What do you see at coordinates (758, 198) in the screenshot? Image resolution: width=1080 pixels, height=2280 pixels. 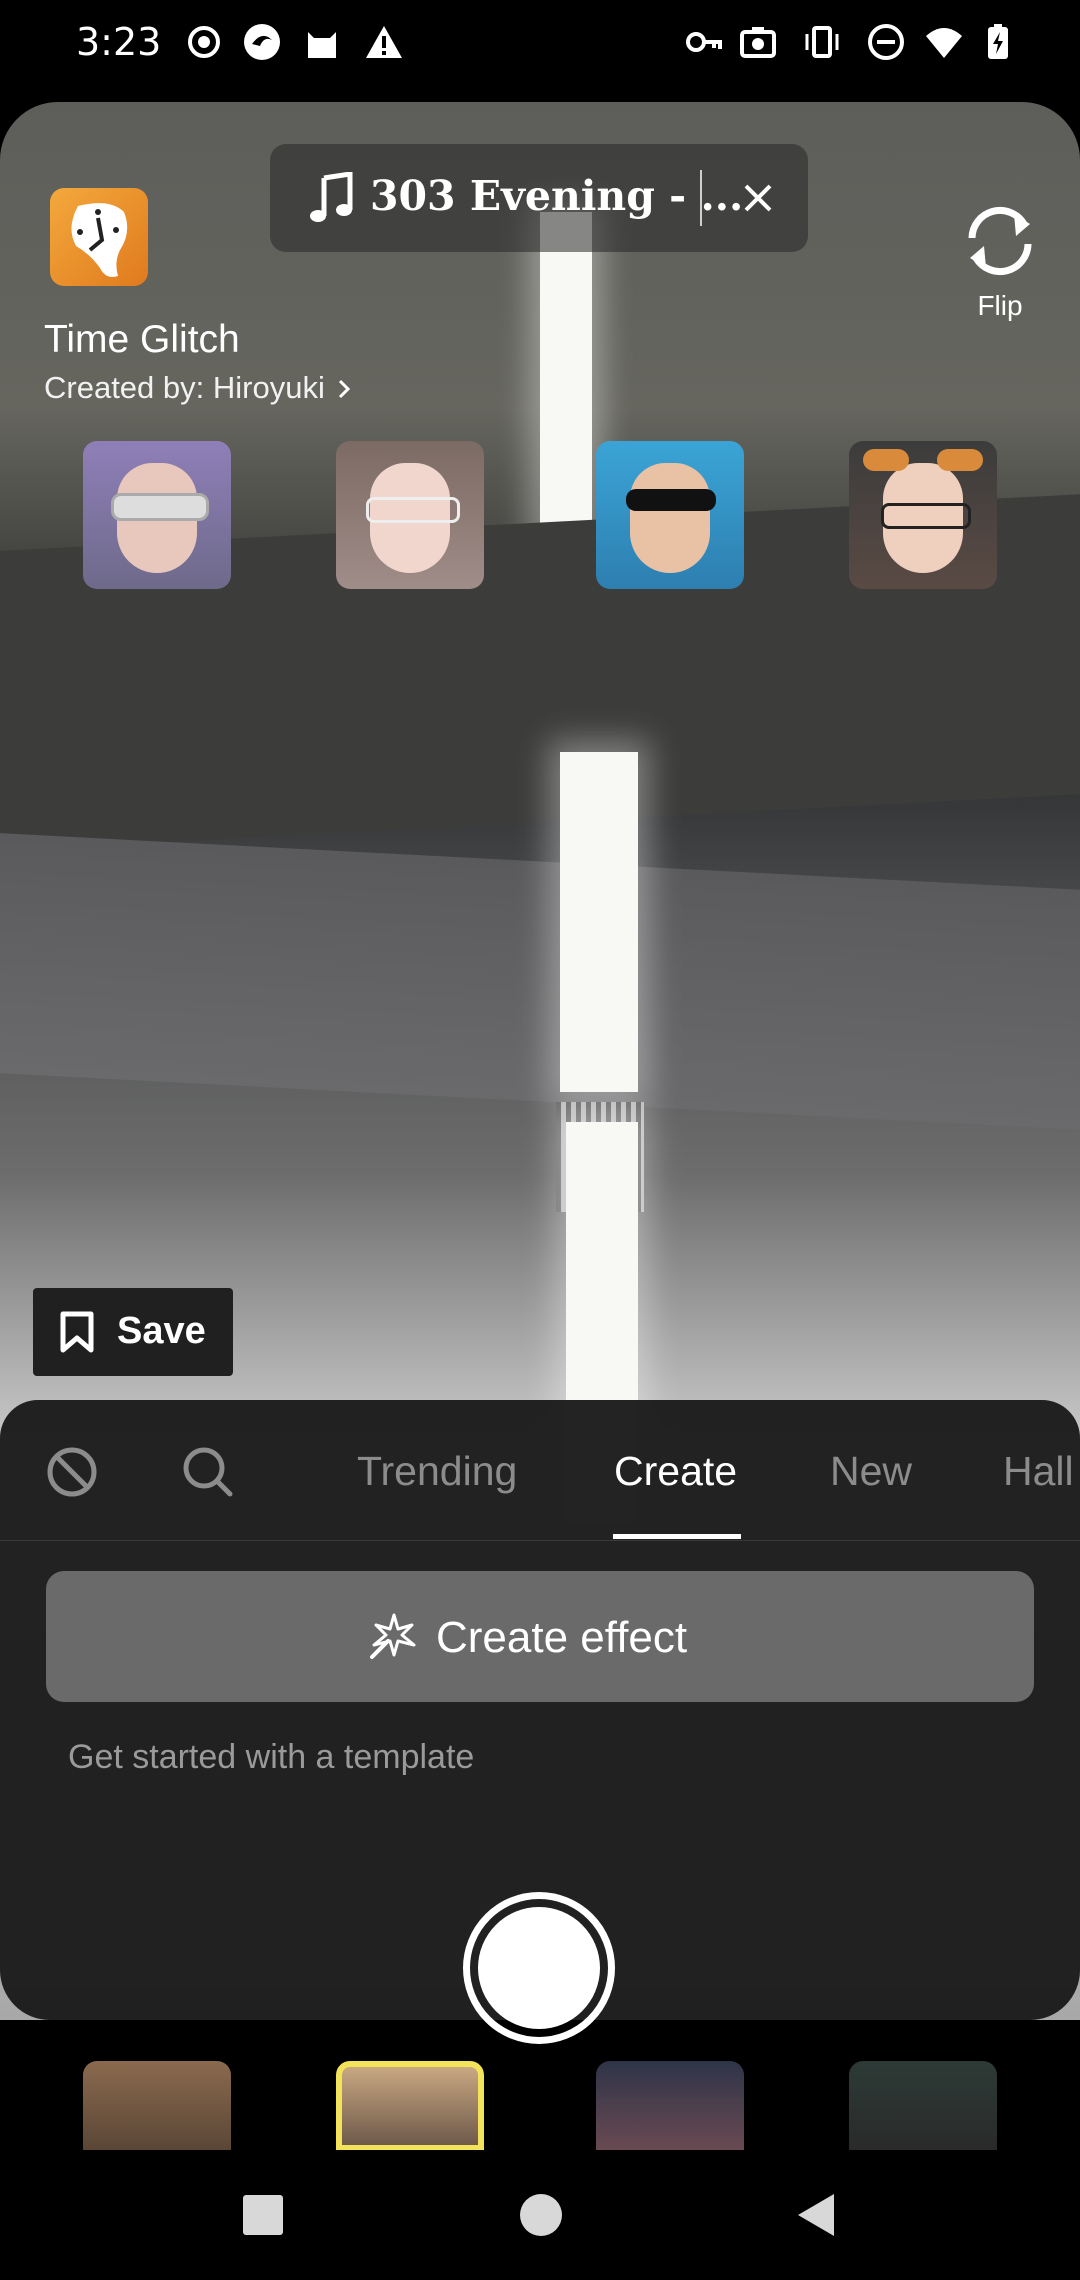 I see `close-icon` at bounding box center [758, 198].